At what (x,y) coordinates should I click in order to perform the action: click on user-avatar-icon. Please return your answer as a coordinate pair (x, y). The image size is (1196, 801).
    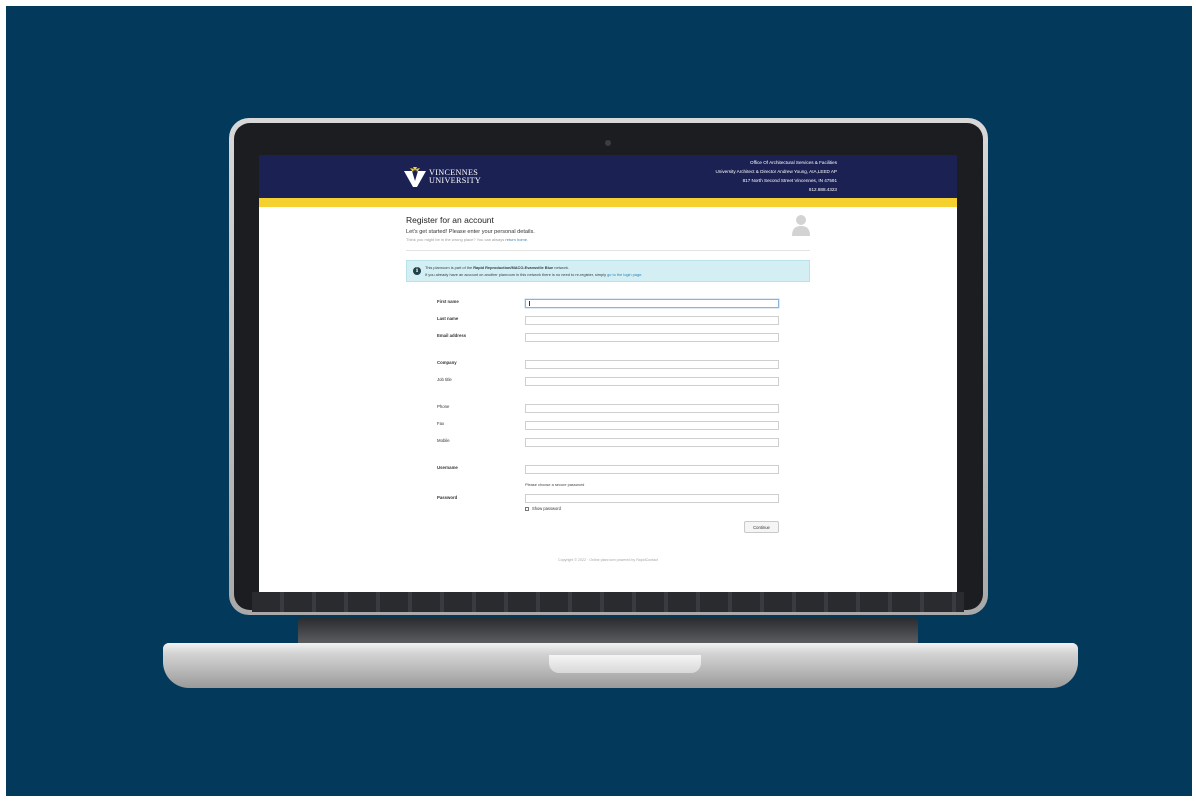
    Looking at the image, I should click on (801, 225).